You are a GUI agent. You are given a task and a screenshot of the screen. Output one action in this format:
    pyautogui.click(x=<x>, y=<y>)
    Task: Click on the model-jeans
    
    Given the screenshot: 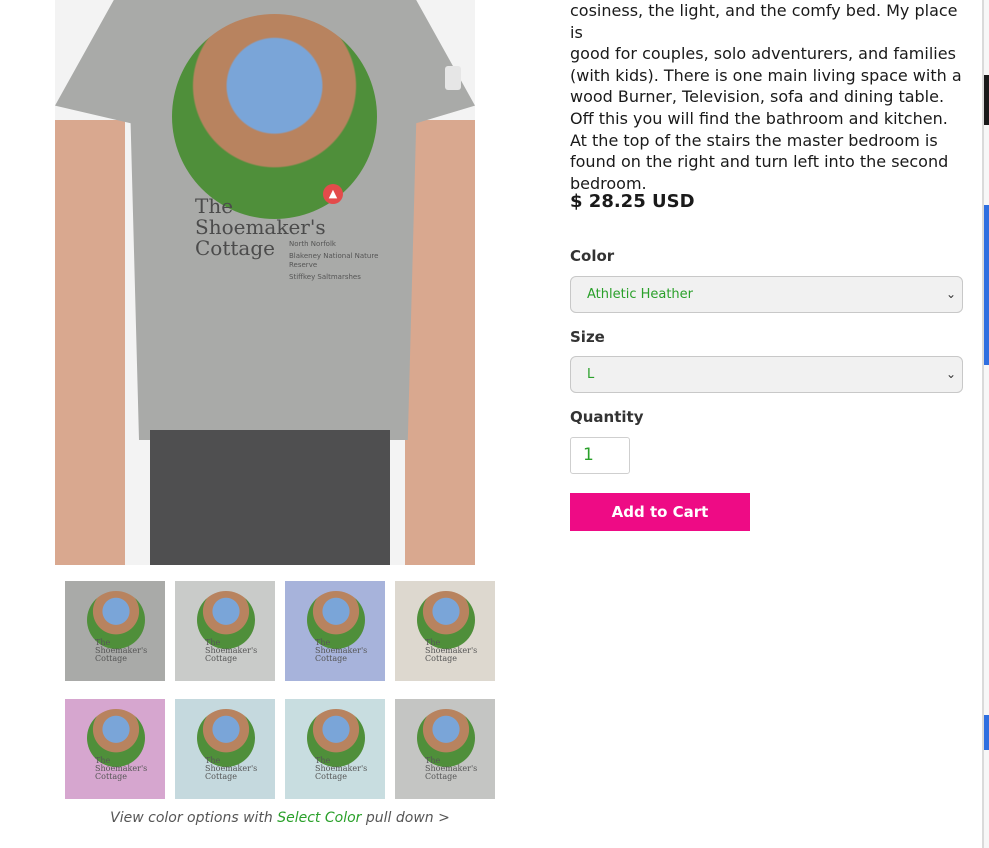 What is the action you would take?
    pyautogui.click(x=270, y=497)
    